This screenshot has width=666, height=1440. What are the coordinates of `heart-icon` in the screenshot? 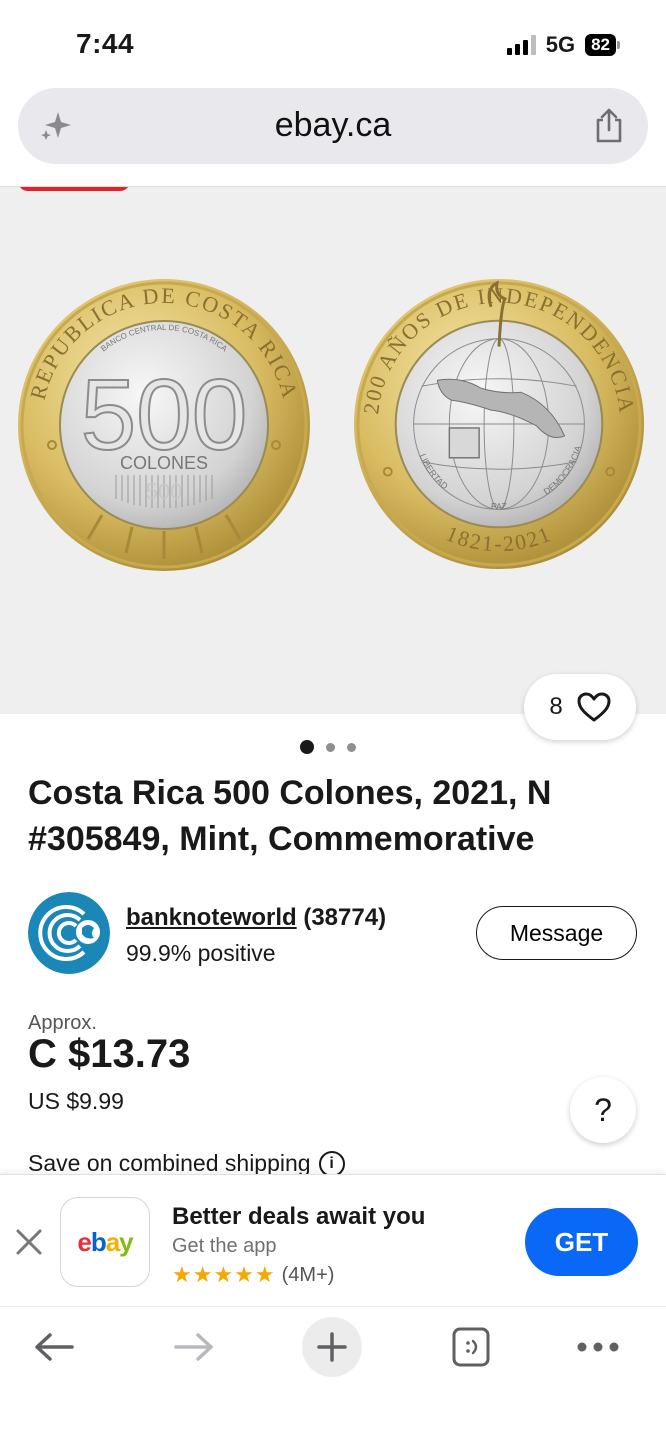 It's located at (594, 707).